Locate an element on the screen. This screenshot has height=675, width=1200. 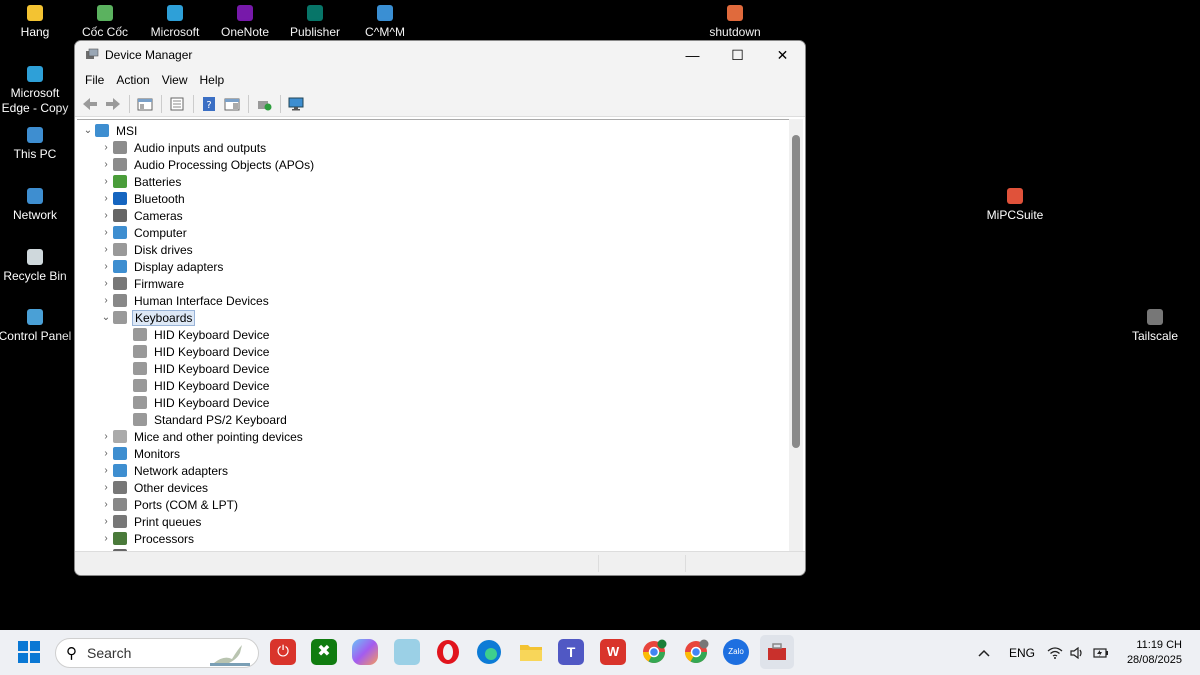
tree-category: › Bluetooth is located at coordinates (143, 198).